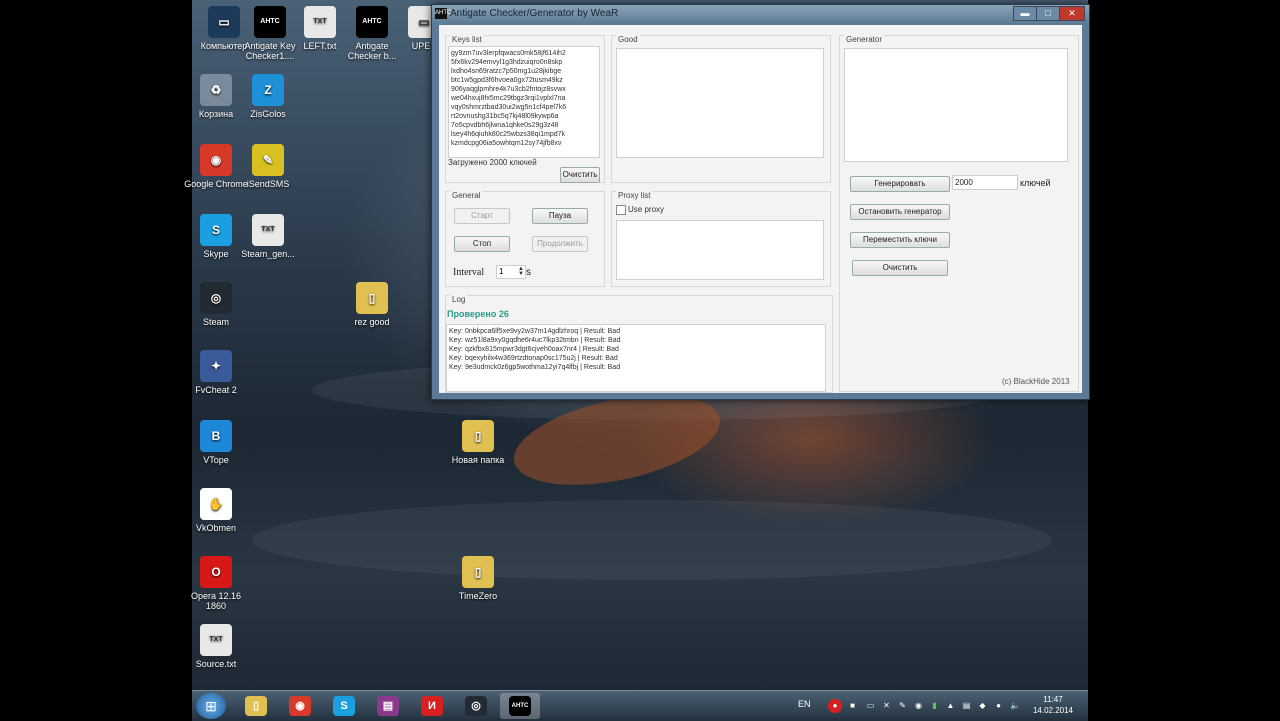 The height and width of the screenshot is (721, 1280). Describe the element at coordinates (469, 272) in the screenshot. I see `interval-label: Interval` at that location.